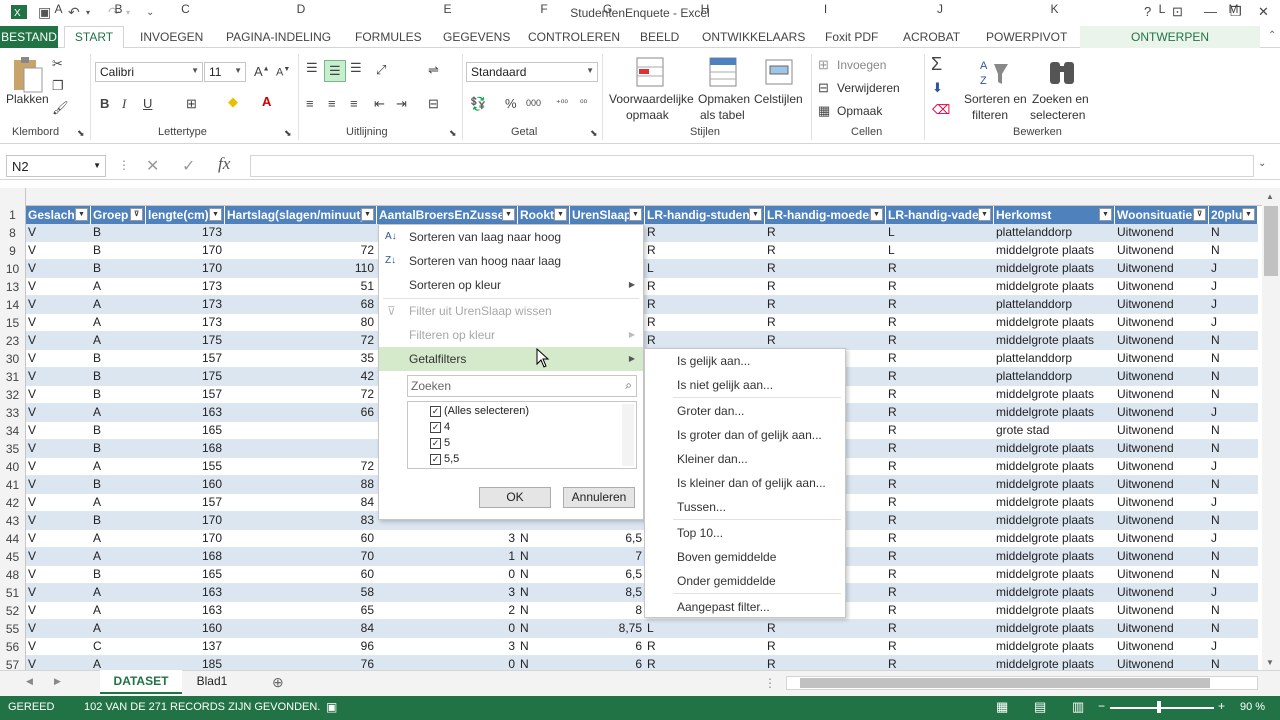 Image resolution: width=1280 pixels, height=720 pixels. I want to click on clear-filter-item: ⊽ Filter uit UrenSlaap wissen, so click(511, 311).